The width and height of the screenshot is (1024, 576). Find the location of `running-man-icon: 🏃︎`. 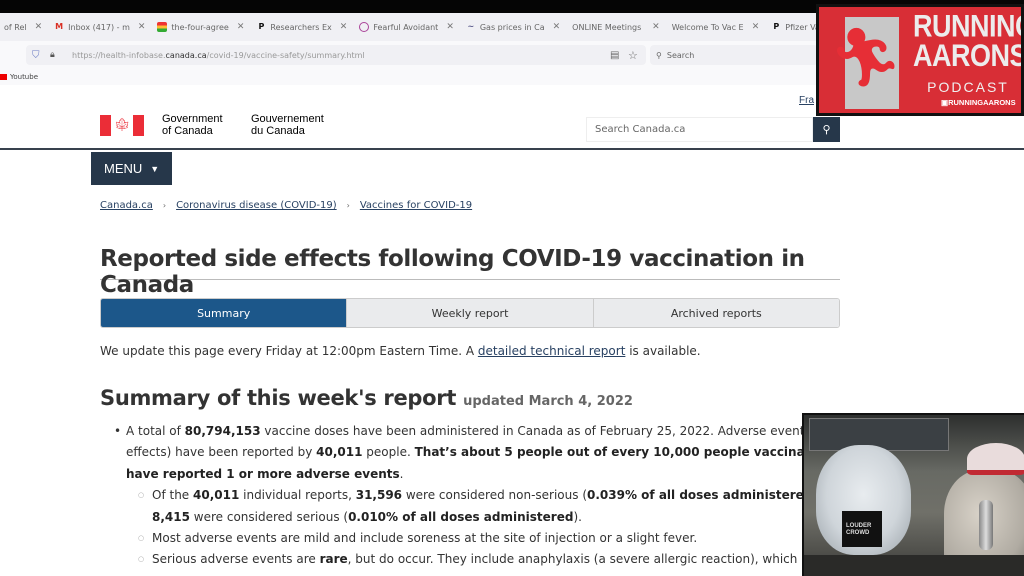

running-man-icon: 🏃︎ is located at coordinates (866, 57).